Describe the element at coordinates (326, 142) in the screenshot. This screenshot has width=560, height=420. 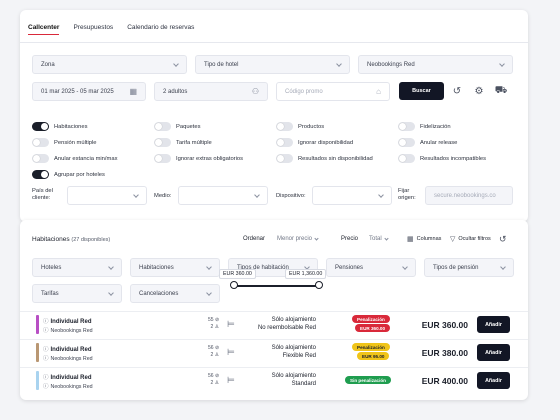
I see `toggle-label: Ignorar disponibilidad` at that location.